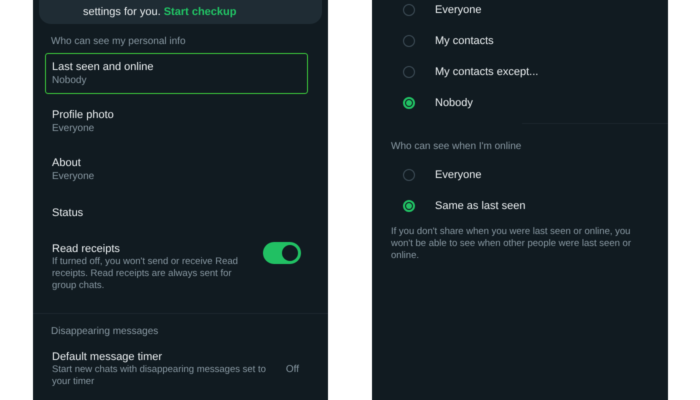 The width and height of the screenshot is (700, 400). Describe the element at coordinates (464, 40) in the screenshot. I see `option-label: My contacts` at that location.